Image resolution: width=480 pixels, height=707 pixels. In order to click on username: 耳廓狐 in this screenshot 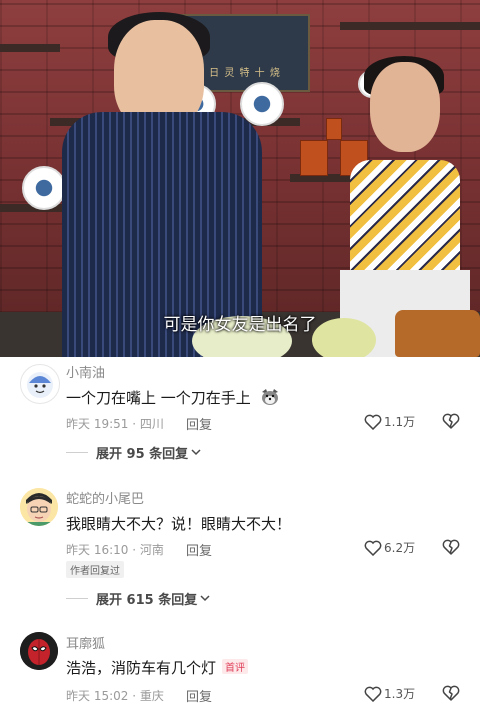, I will do `click(85, 642)`.